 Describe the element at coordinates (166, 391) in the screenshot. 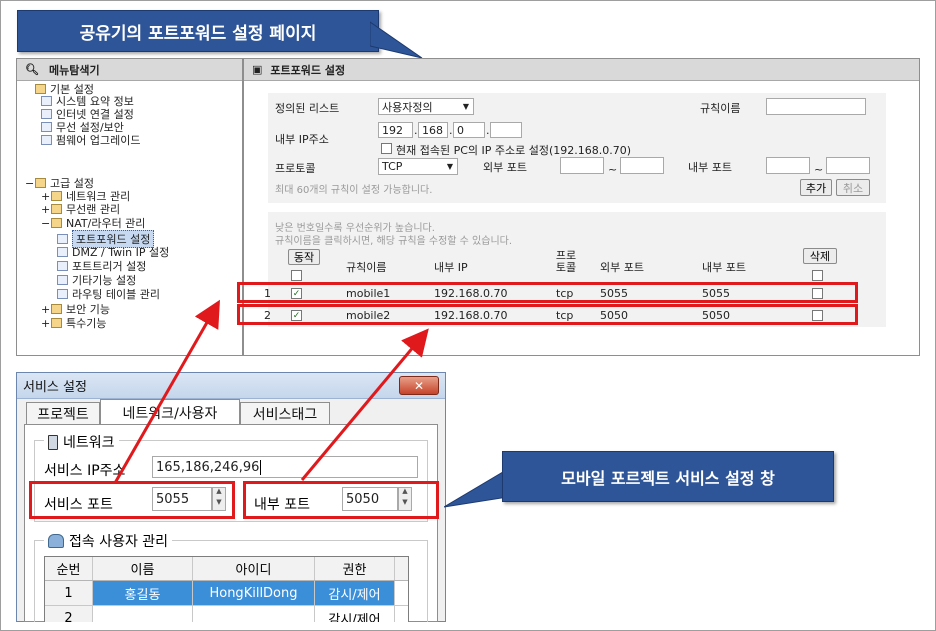

I see `arrow-service-port` at that location.